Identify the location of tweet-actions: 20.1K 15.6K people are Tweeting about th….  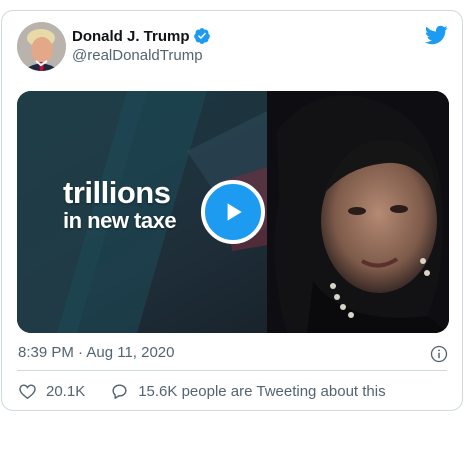
(202, 391).